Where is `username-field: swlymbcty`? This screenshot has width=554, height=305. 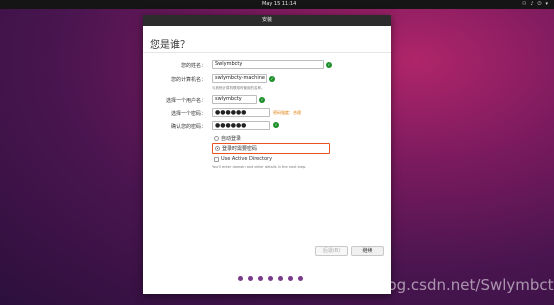
username-field: swlymbcty is located at coordinates (234, 99).